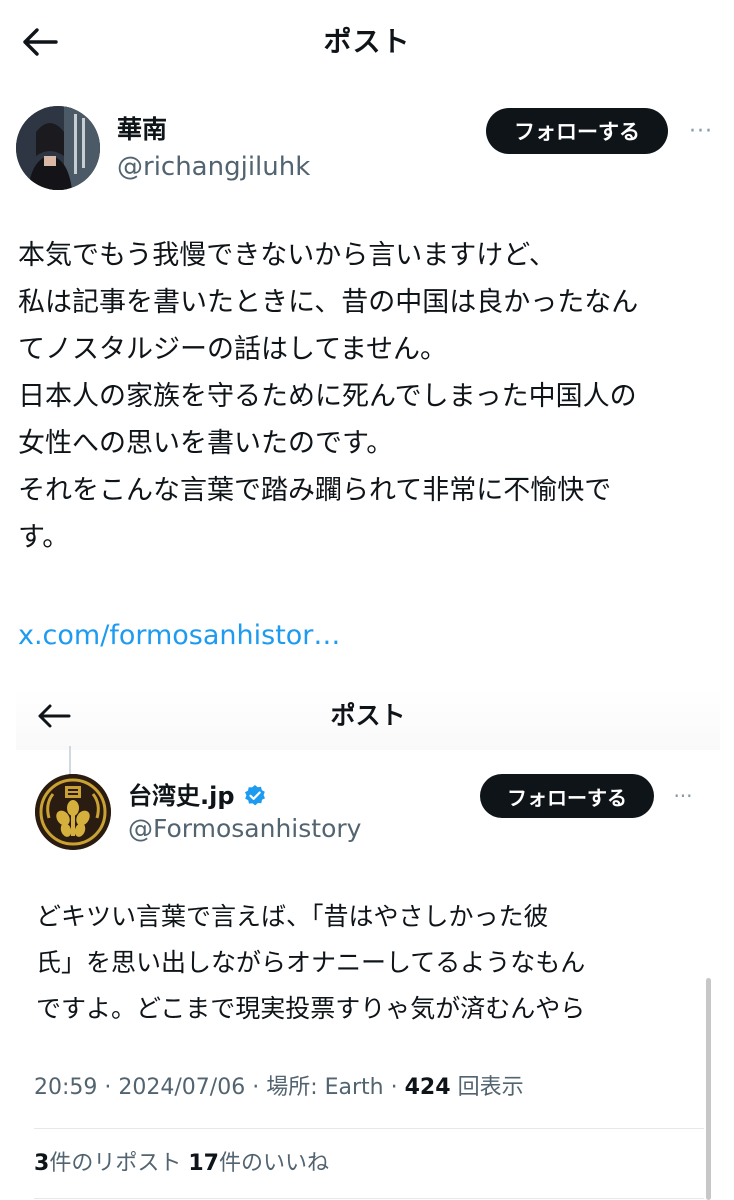  I want to click on embedded-page-title: ポスト, so click(368, 715).